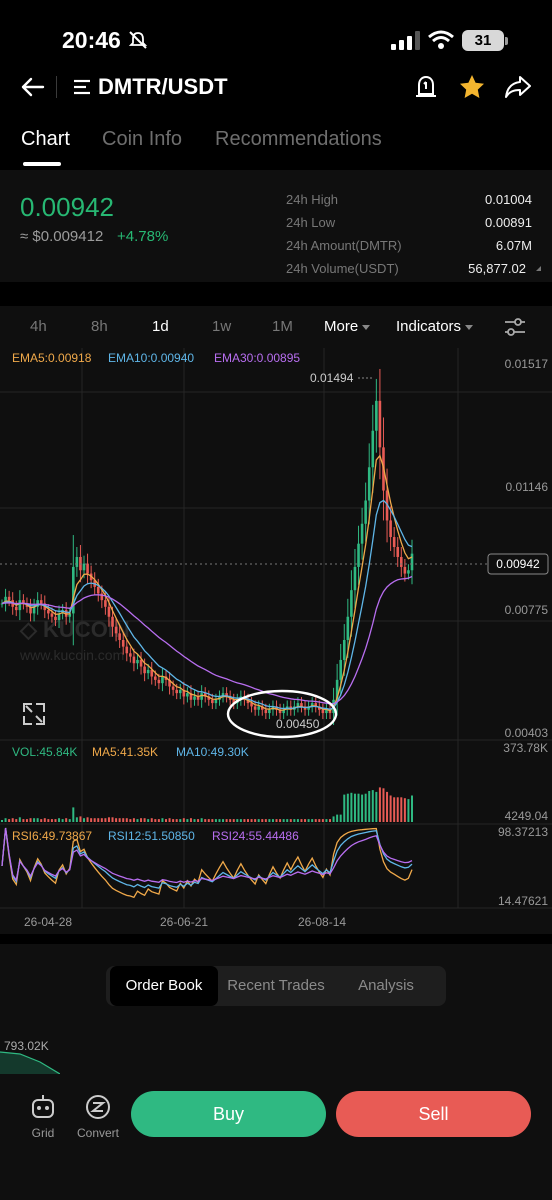  I want to click on tab-coin-info: Coin Info, so click(142, 139).